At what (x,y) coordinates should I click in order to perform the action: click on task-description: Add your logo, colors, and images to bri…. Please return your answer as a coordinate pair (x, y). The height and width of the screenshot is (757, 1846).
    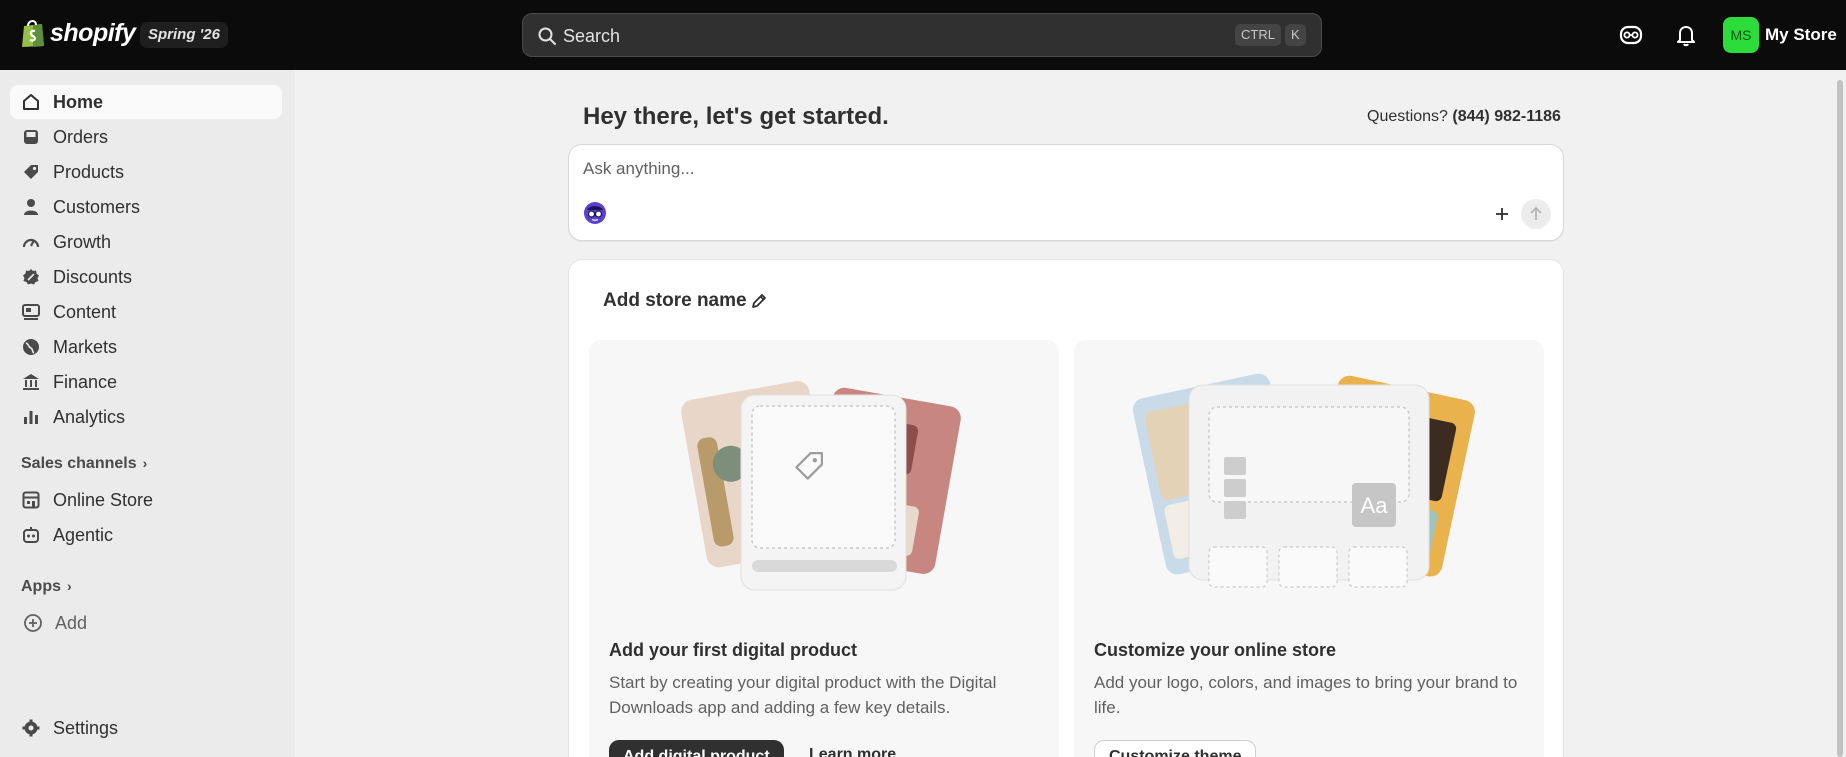
    Looking at the image, I should click on (1306, 695).